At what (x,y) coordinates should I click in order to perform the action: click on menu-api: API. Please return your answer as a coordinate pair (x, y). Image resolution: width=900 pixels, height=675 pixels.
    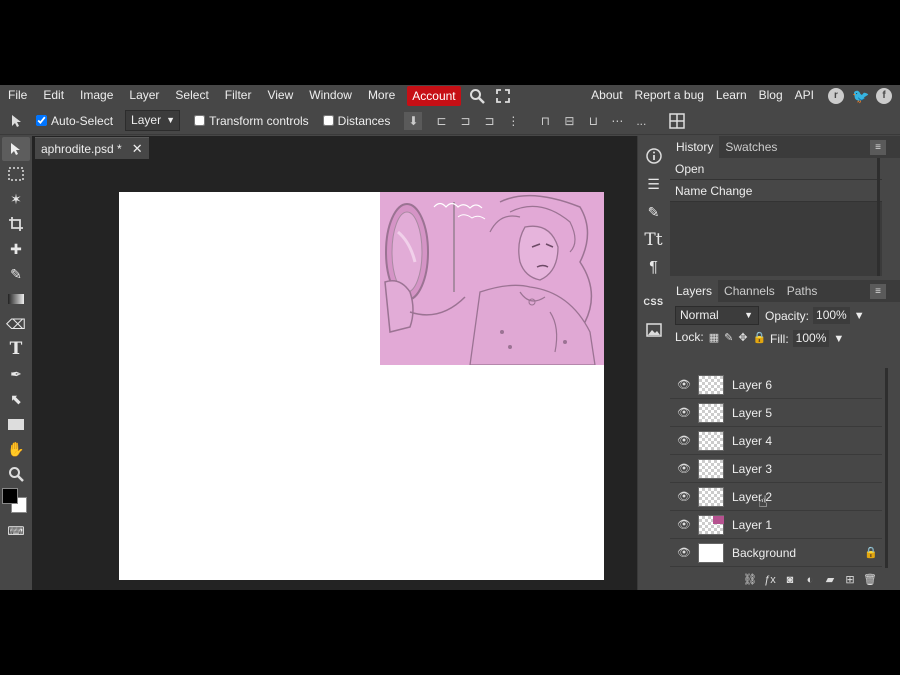
    Looking at the image, I should click on (804, 95).